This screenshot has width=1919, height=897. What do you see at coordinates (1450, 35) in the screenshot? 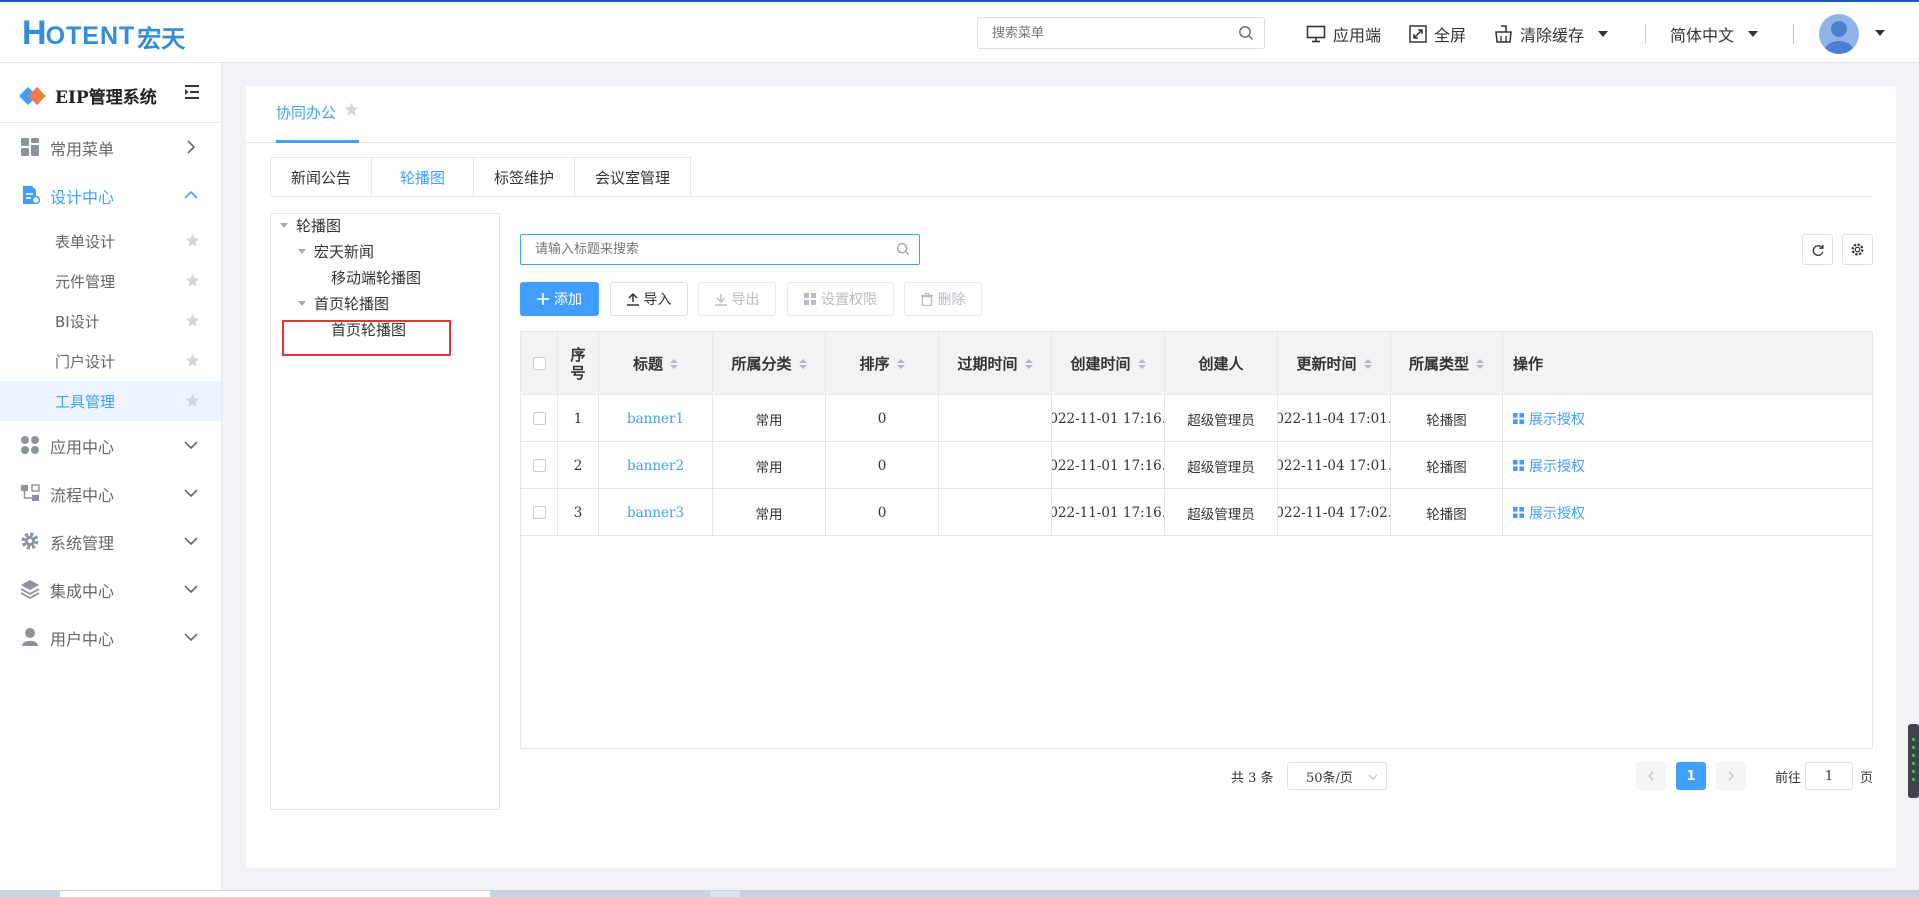
I see `fullscreen-label: 全屏` at bounding box center [1450, 35].